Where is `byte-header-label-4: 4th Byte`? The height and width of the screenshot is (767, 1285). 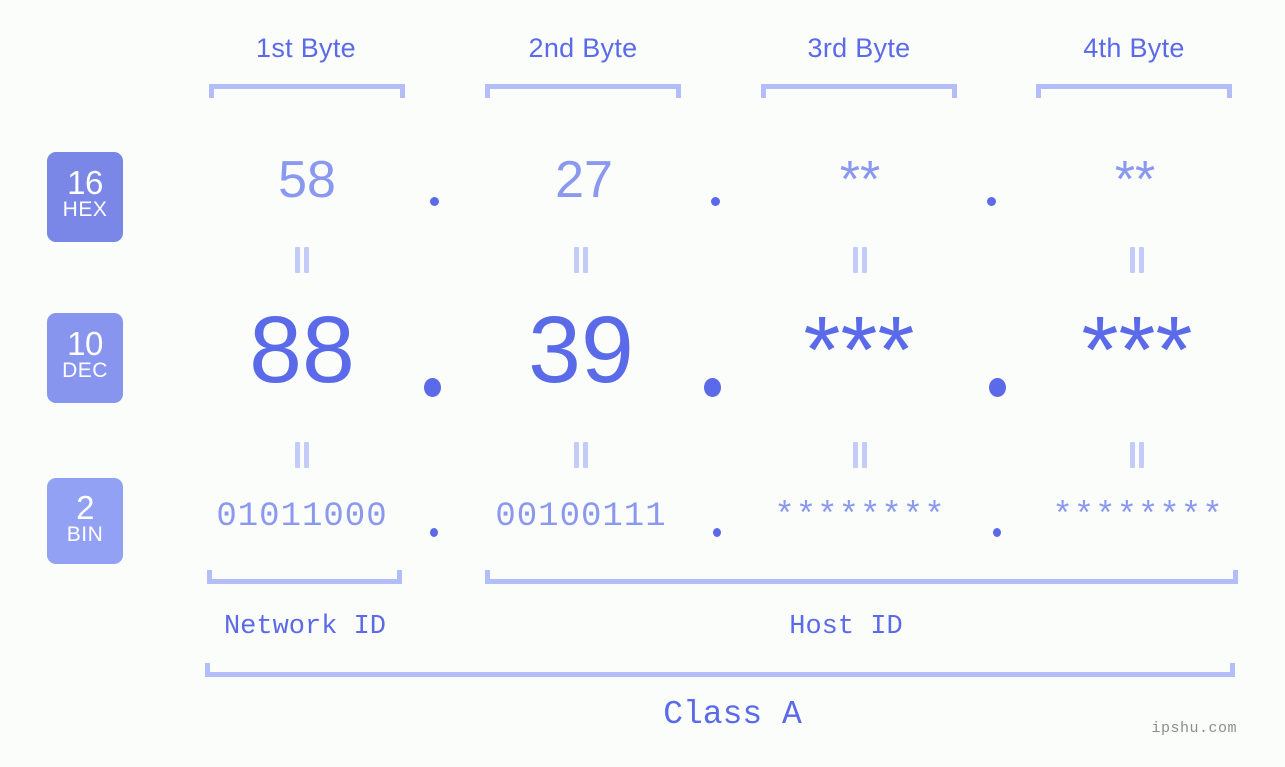
byte-header-label-4: 4th Byte is located at coordinates (1134, 48).